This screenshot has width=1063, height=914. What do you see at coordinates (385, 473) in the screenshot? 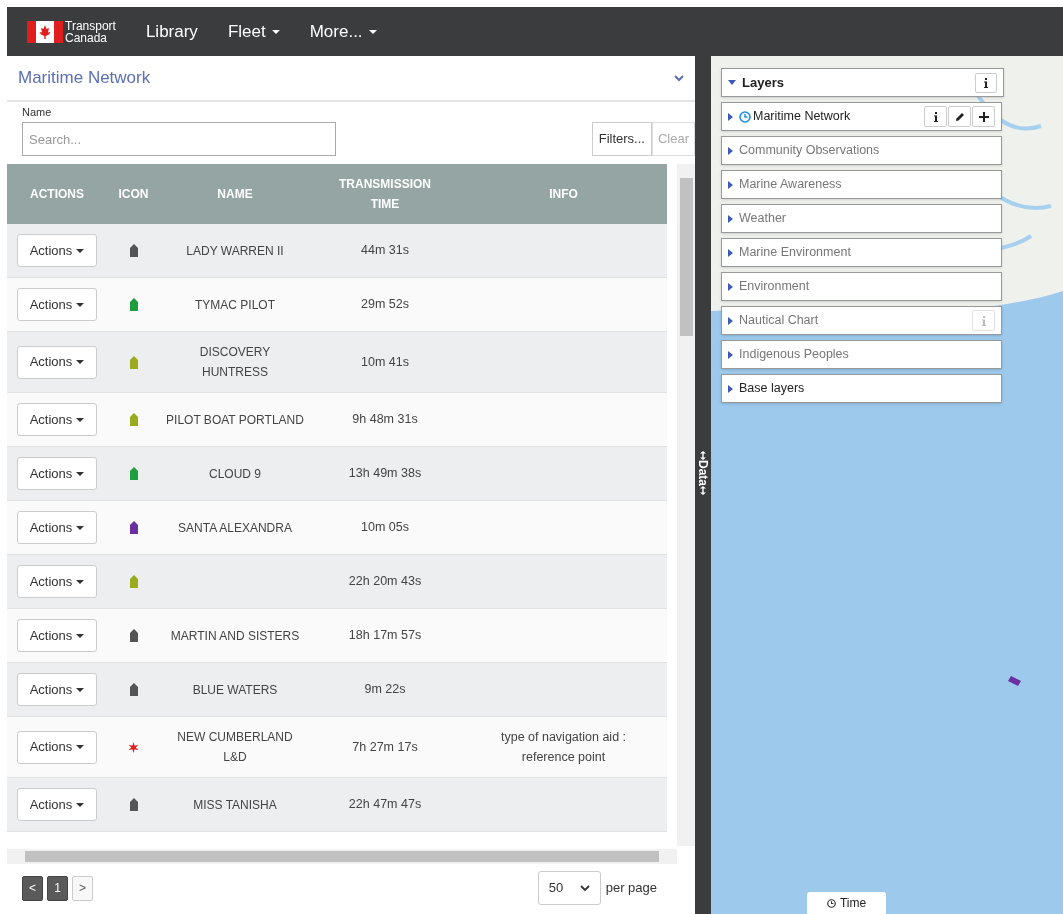
I see `table-cell: 13h 49m 38s` at bounding box center [385, 473].